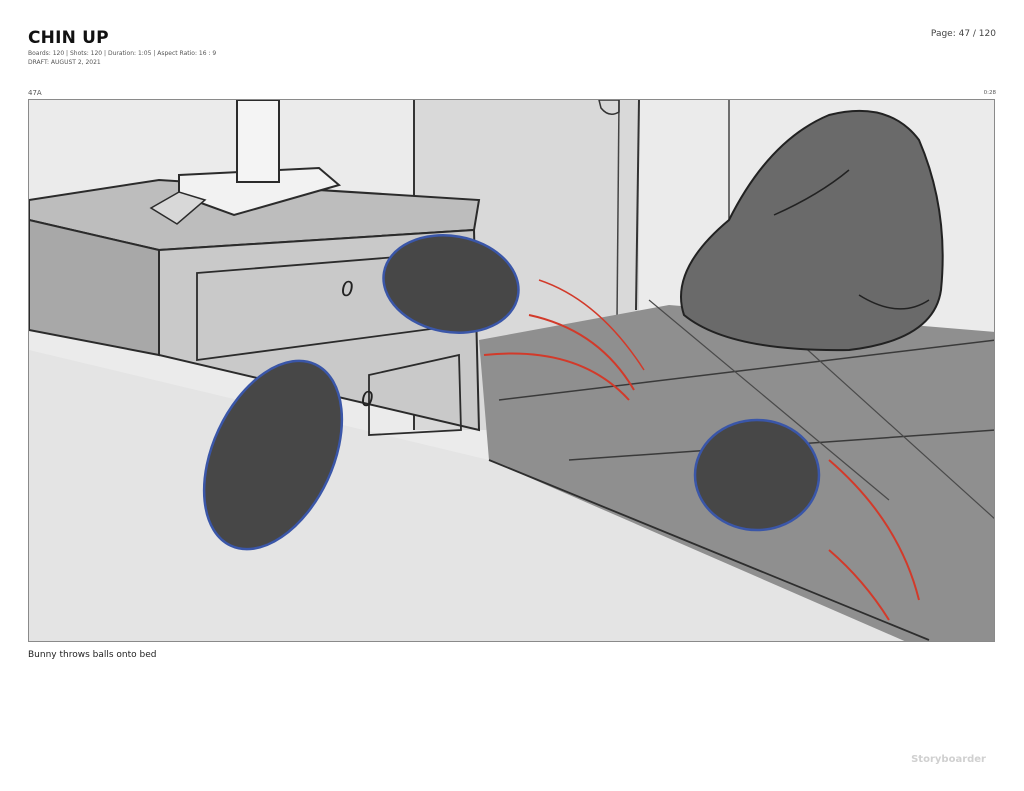 This screenshot has height=791, width=1024. What do you see at coordinates (258, 141) in the screenshot?
I see `lamp-post` at bounding box center [258, 141].